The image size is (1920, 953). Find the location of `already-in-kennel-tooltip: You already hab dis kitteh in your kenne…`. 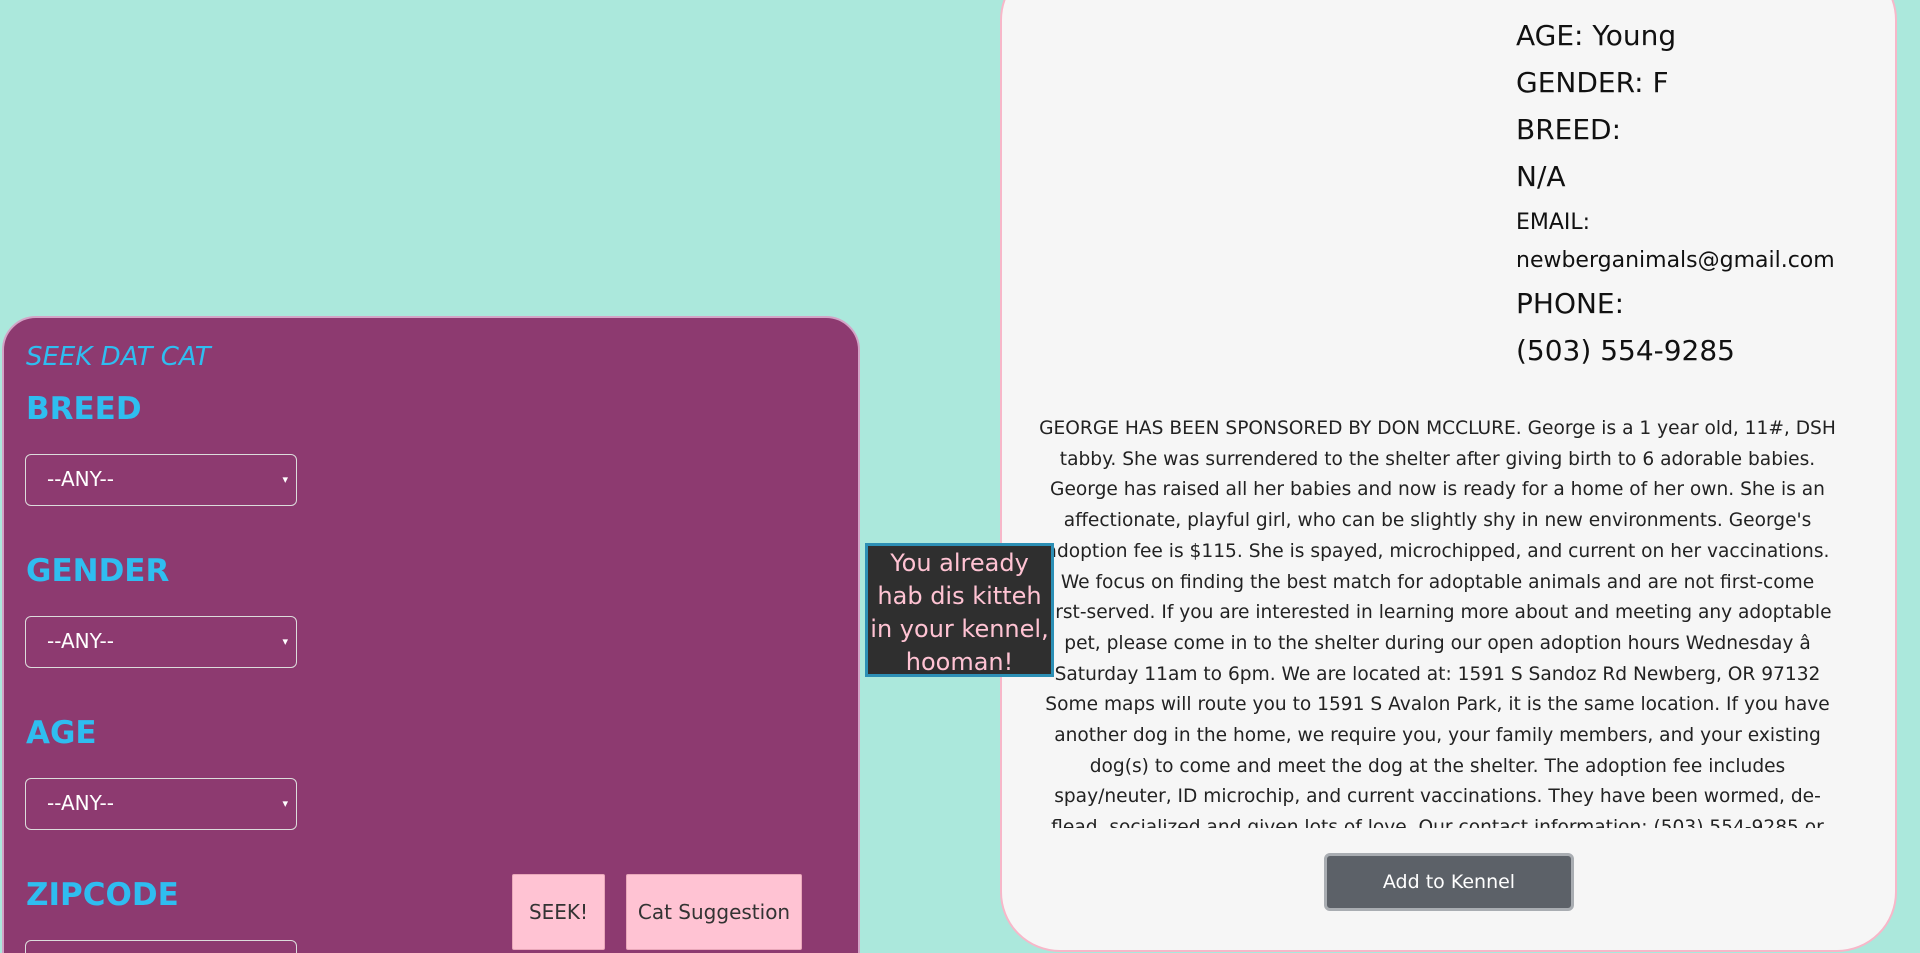

already-in-kennel-tooltip: You already hab dis kitteh in your kenne… is located at coordinates (959, 610).